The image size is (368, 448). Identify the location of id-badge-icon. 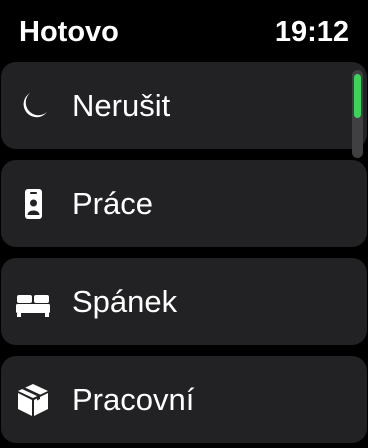
(33, 204).